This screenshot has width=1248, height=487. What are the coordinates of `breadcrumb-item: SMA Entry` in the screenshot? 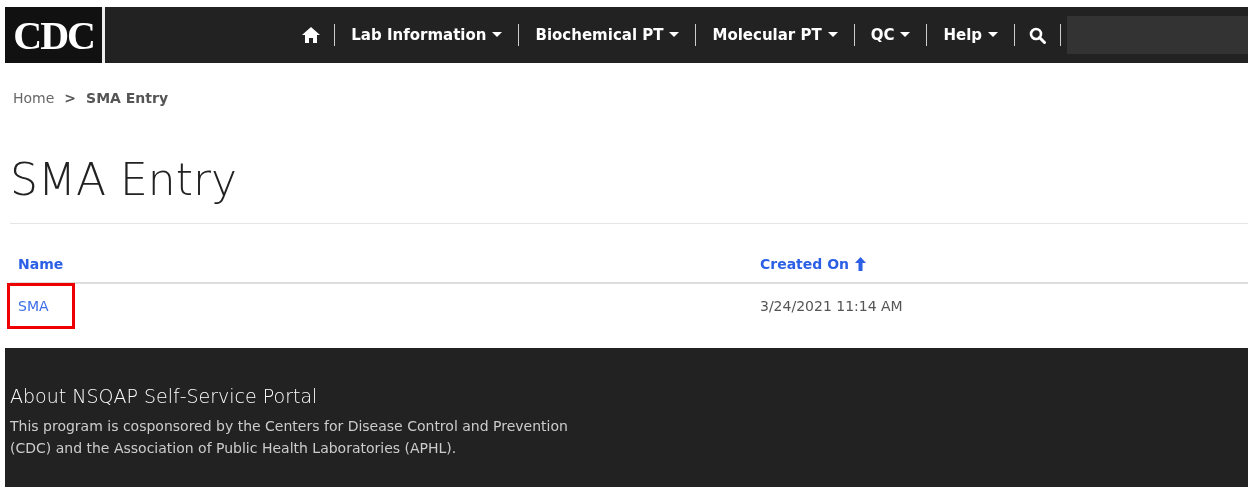 It's located at (127, 98).